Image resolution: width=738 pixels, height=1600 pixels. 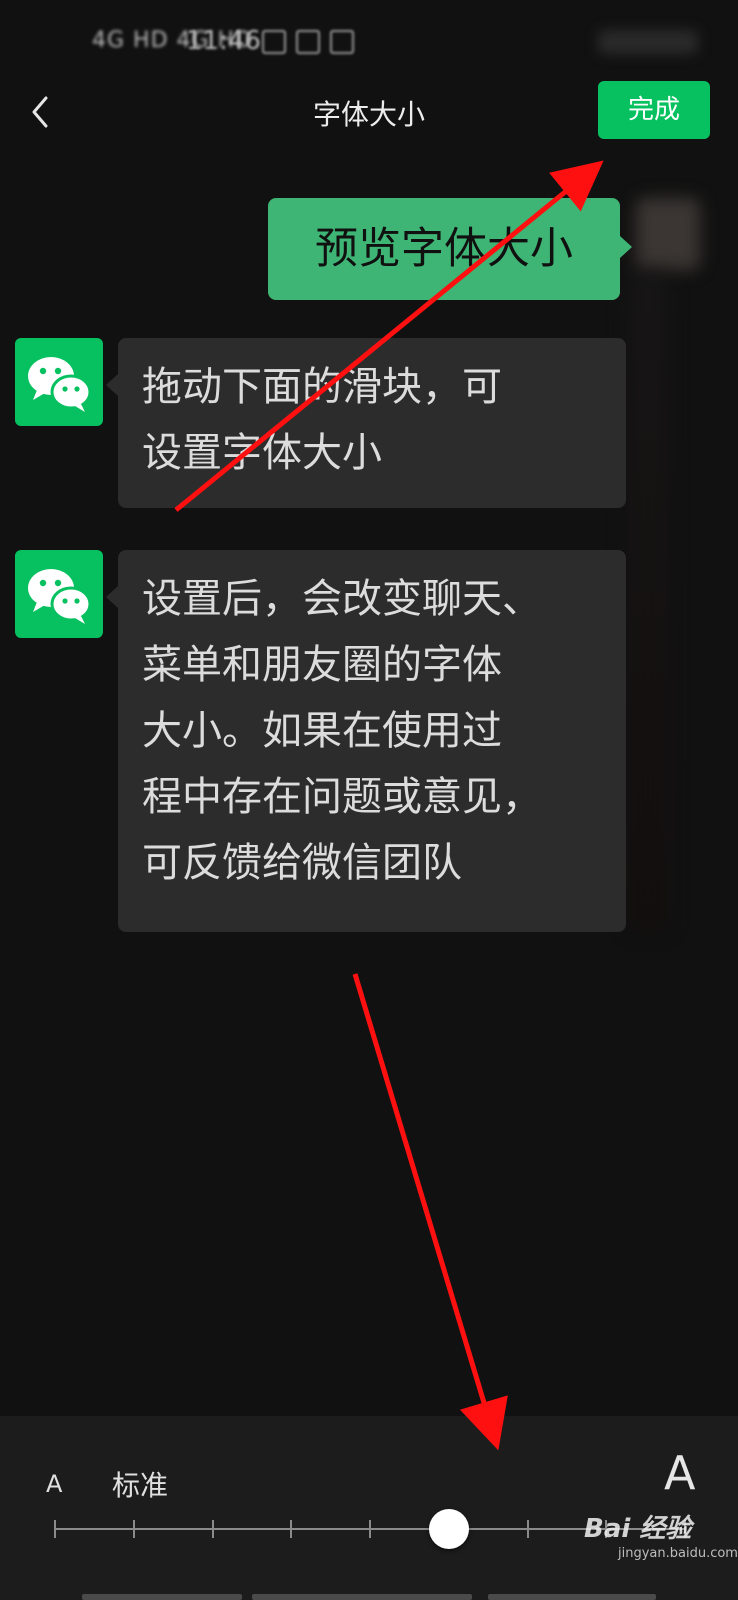 What do you see at coordinates (648, 42) in the screenshot?
I see `battery-area` at bounding box center [648, 42].